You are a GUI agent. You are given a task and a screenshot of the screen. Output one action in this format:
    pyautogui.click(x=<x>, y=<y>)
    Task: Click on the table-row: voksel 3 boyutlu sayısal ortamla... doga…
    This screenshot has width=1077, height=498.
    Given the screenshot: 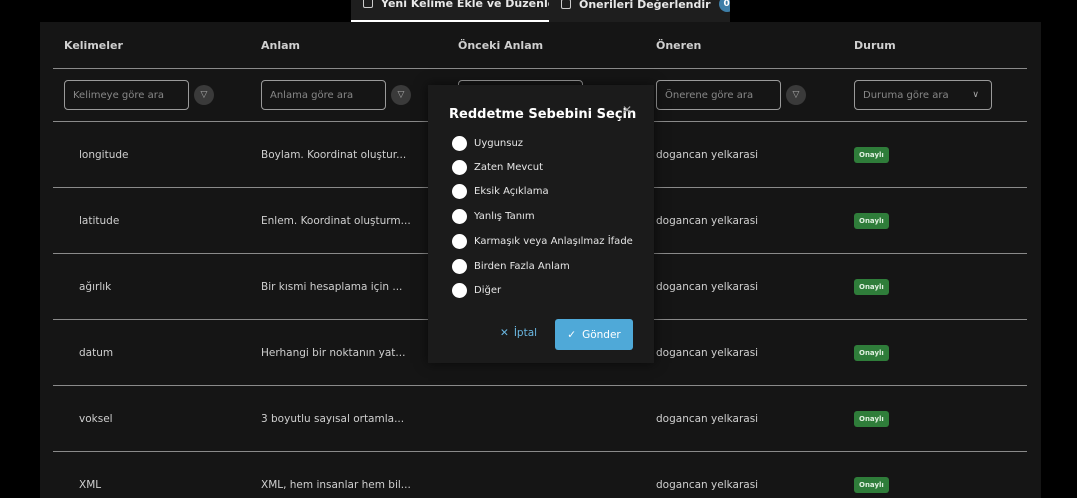 What is the action you would take?
    pyautogui.click(x=540, y=419)
    